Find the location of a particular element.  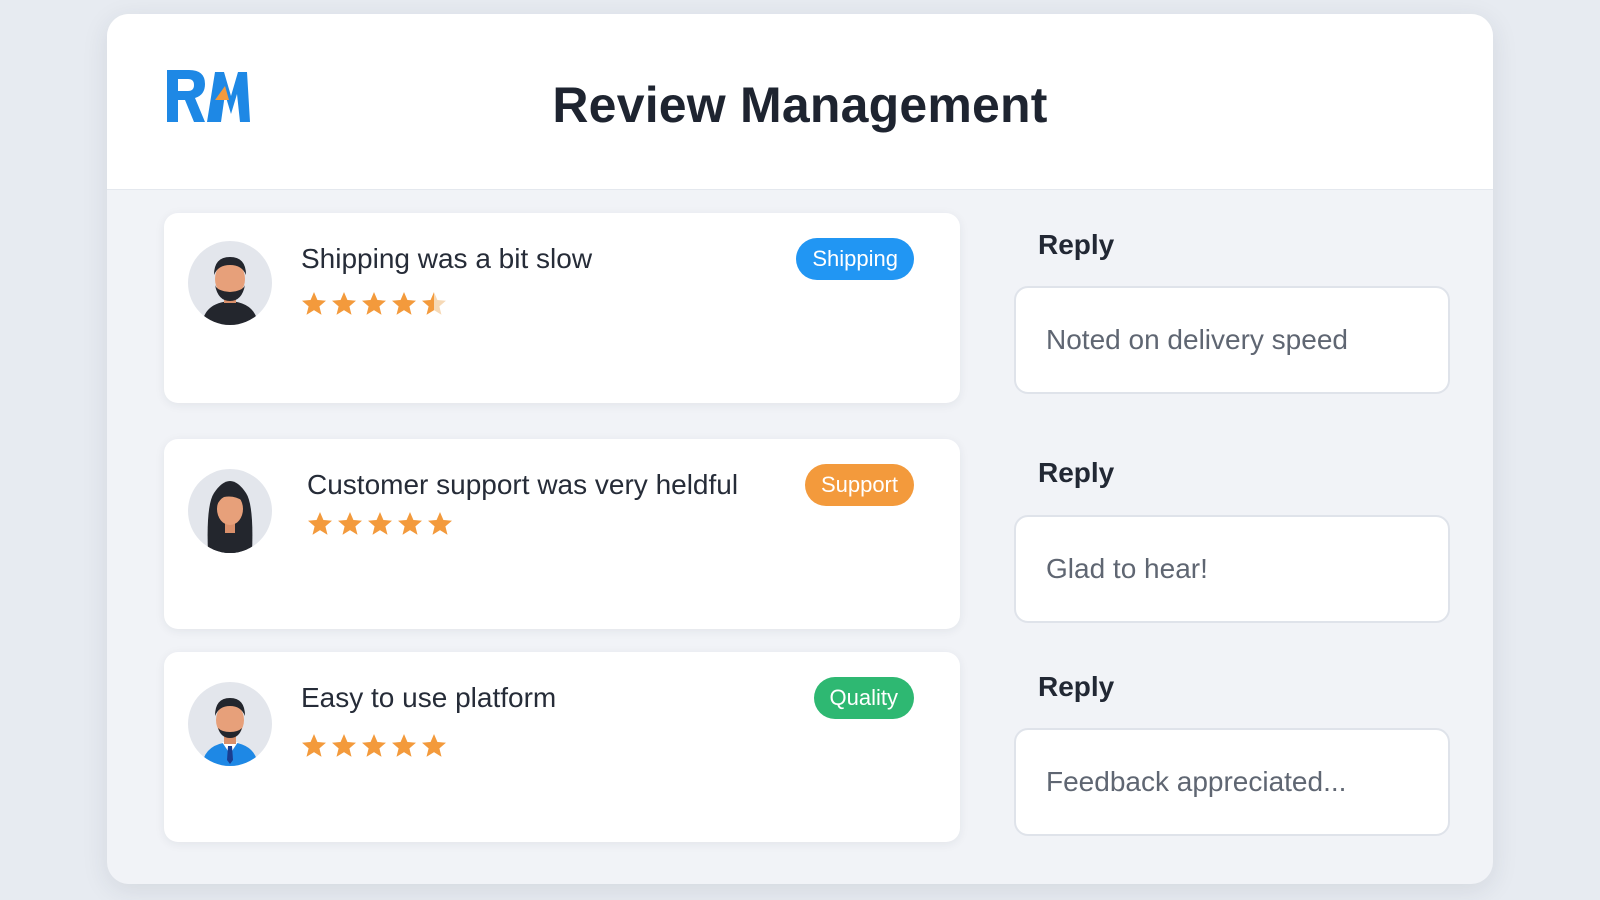

category-tag-quality: Quality is located at coordinates (863, 698).